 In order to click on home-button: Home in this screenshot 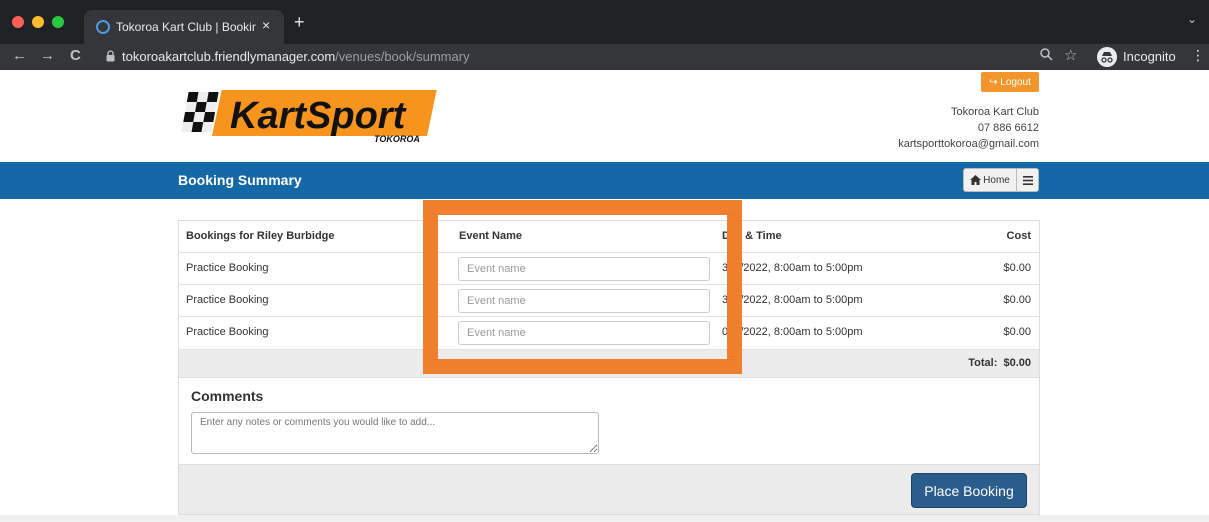, I will do `click(990, 180)`.